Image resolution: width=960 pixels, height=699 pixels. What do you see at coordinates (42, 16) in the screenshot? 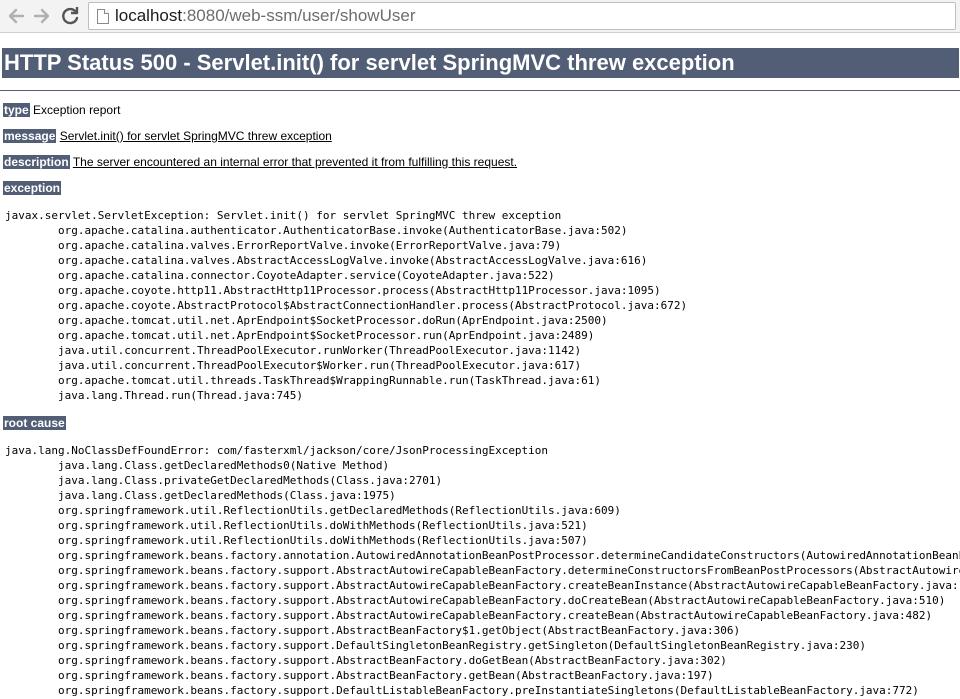
I see `forward-arrow-icon` at bounding box center [42, 16].